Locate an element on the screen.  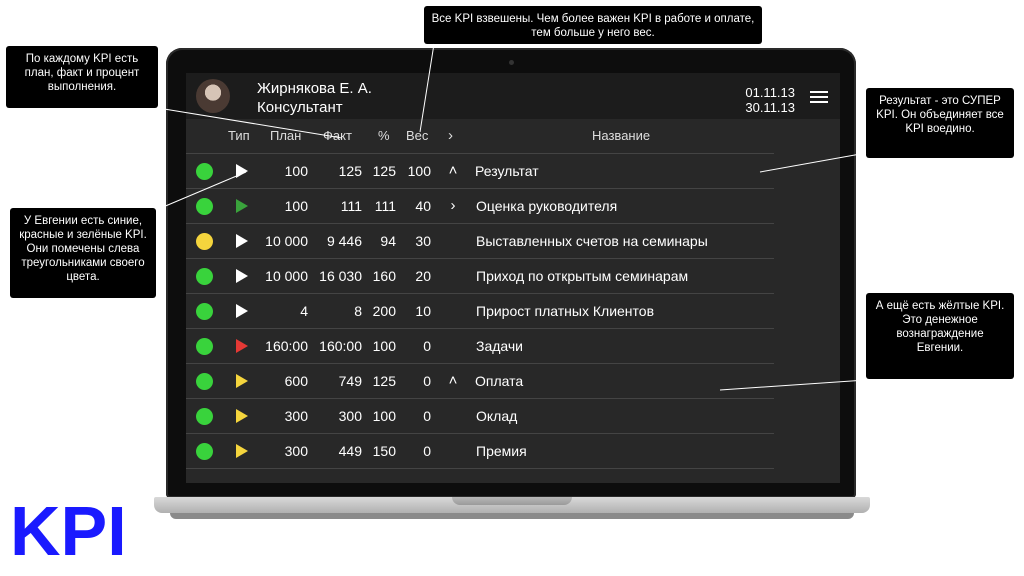
table-row: 300 449 150 0 Премия is located at coordinates (480, 451).